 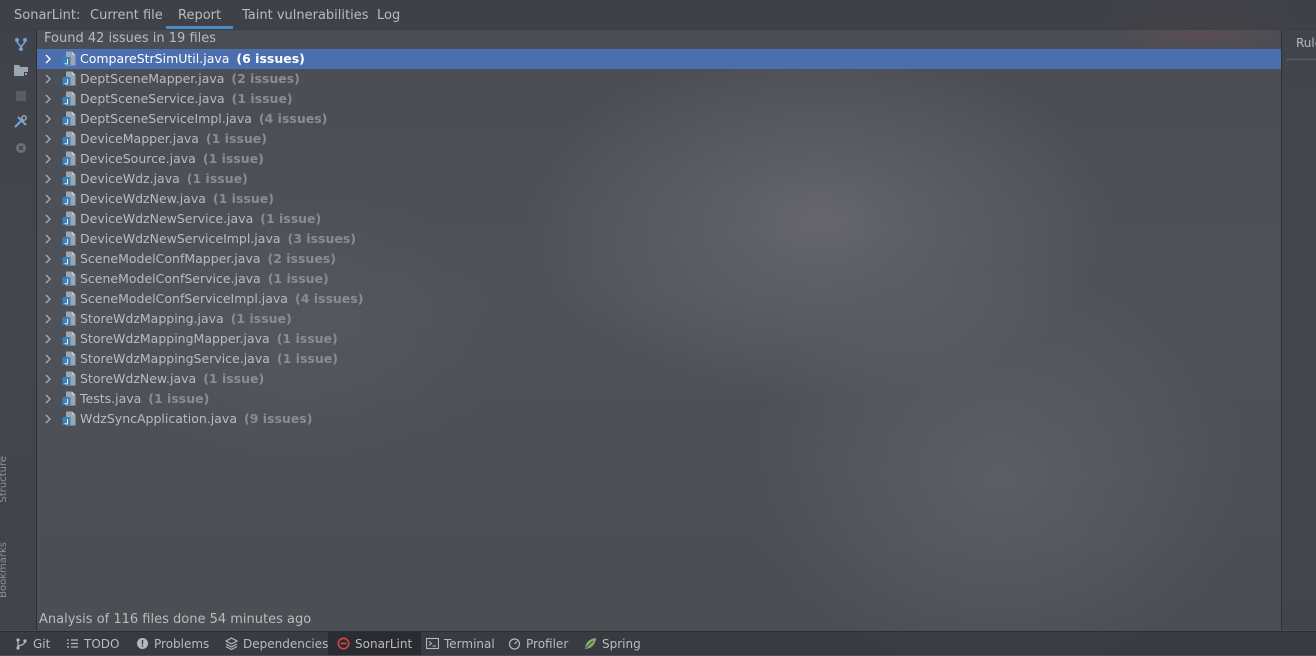 I want to click on problems-label: Problems, so click(x=182, y=644).